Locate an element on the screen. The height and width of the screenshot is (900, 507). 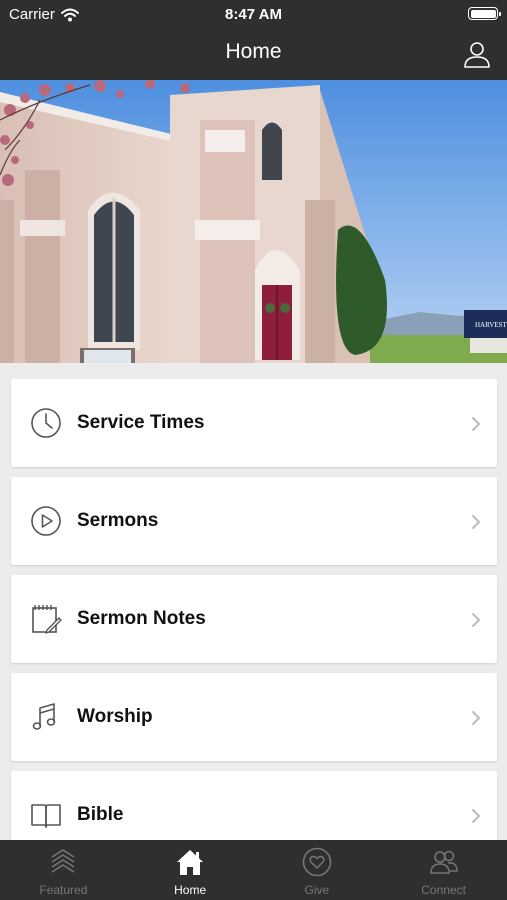
layers-icon is located at coordinates (63, 861).